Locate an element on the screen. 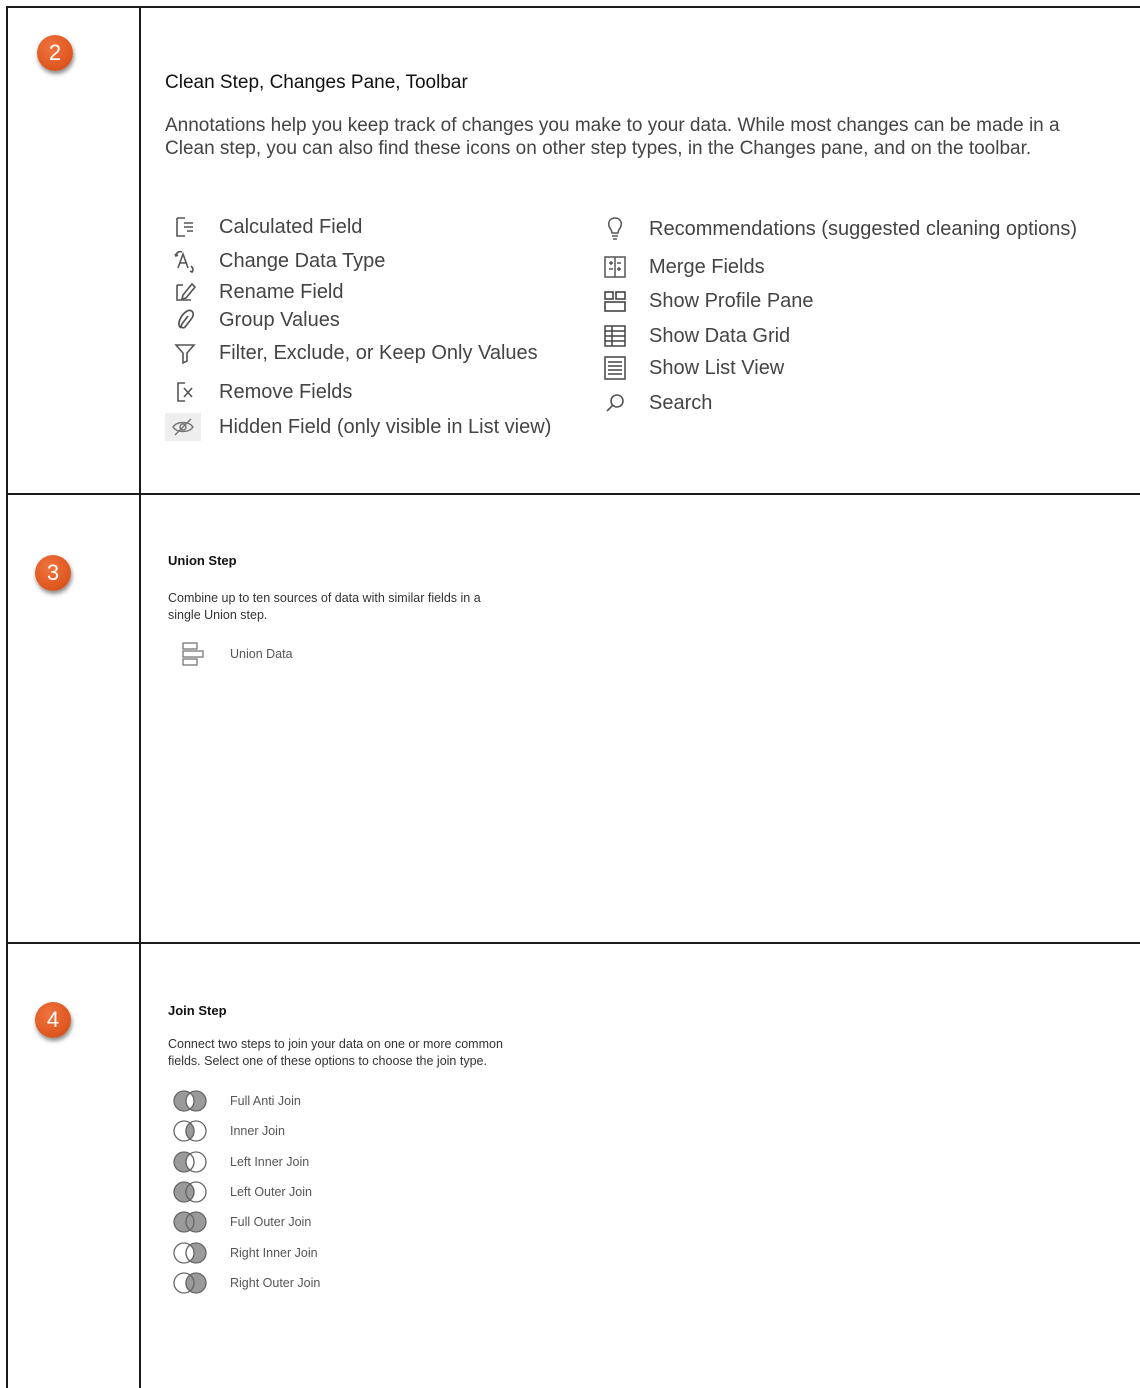  legend-item-full-outer-join: Full Outer Join is located at coordinates (240, 1222).